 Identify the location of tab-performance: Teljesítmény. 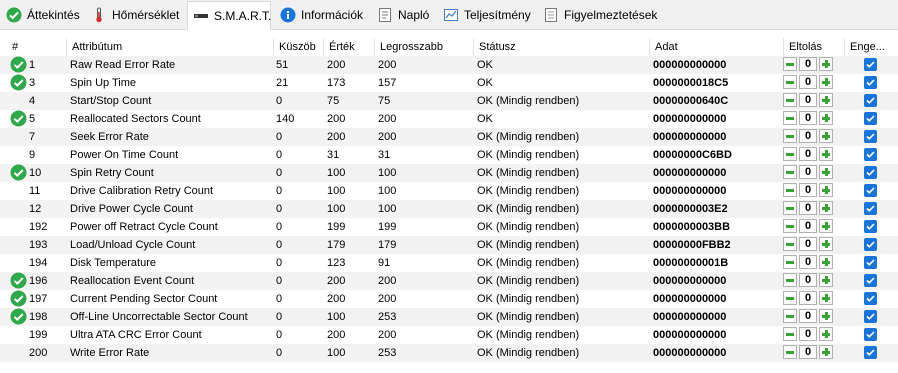
(485, 15).